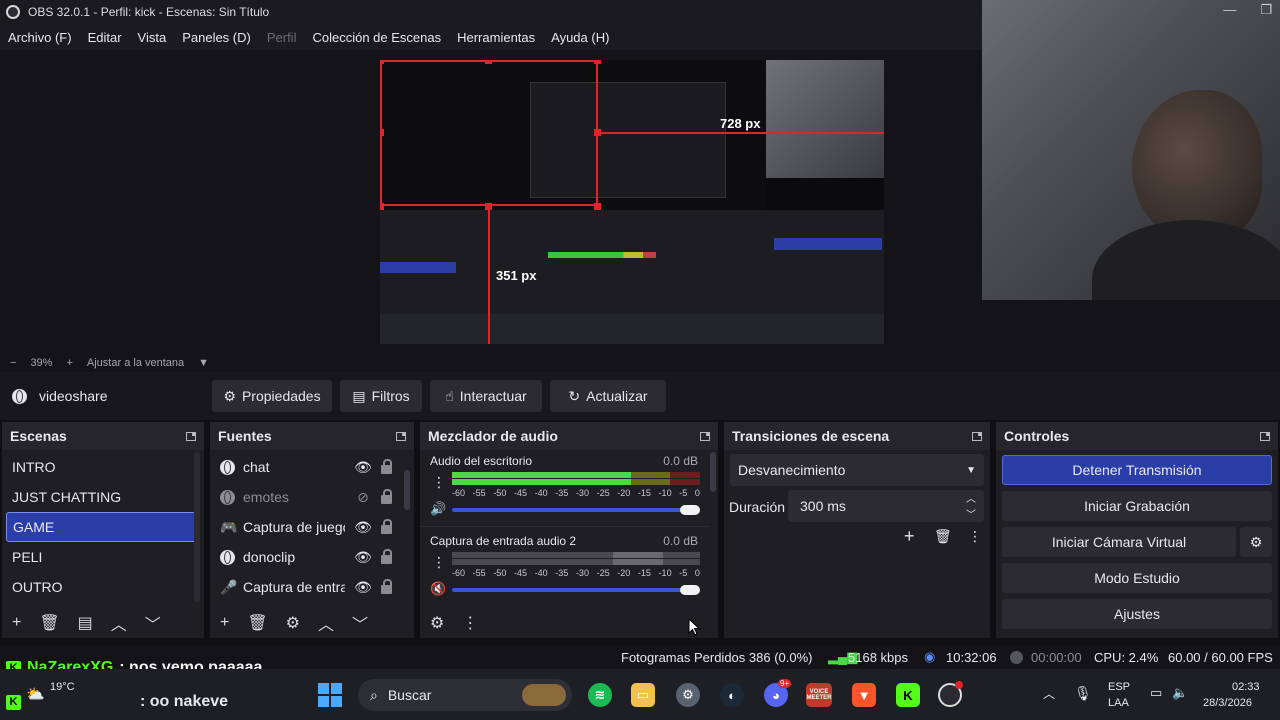 The width and height of the screenshot is (1280, 720). Describe the element at coordinates (103, 527) in the screenshot. I see `scene-item-game: GAME` at that location.